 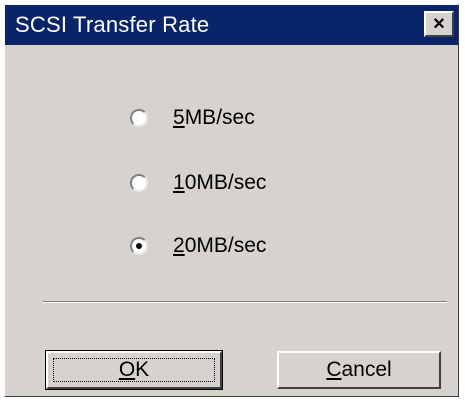 I want to click on close-icon: ×, so click(x=439, y=24).